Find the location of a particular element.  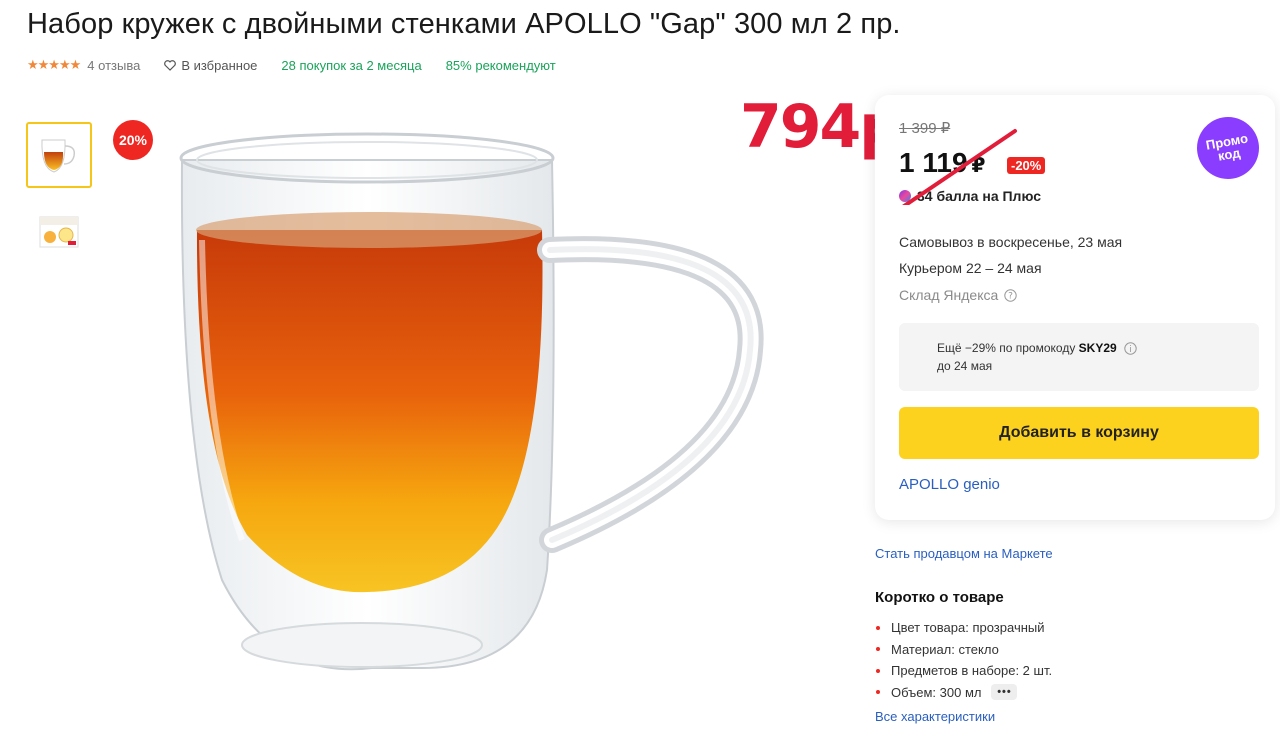

spec-item: Предметов в наборе: 2 шт. is located at coordinates (963, 671).